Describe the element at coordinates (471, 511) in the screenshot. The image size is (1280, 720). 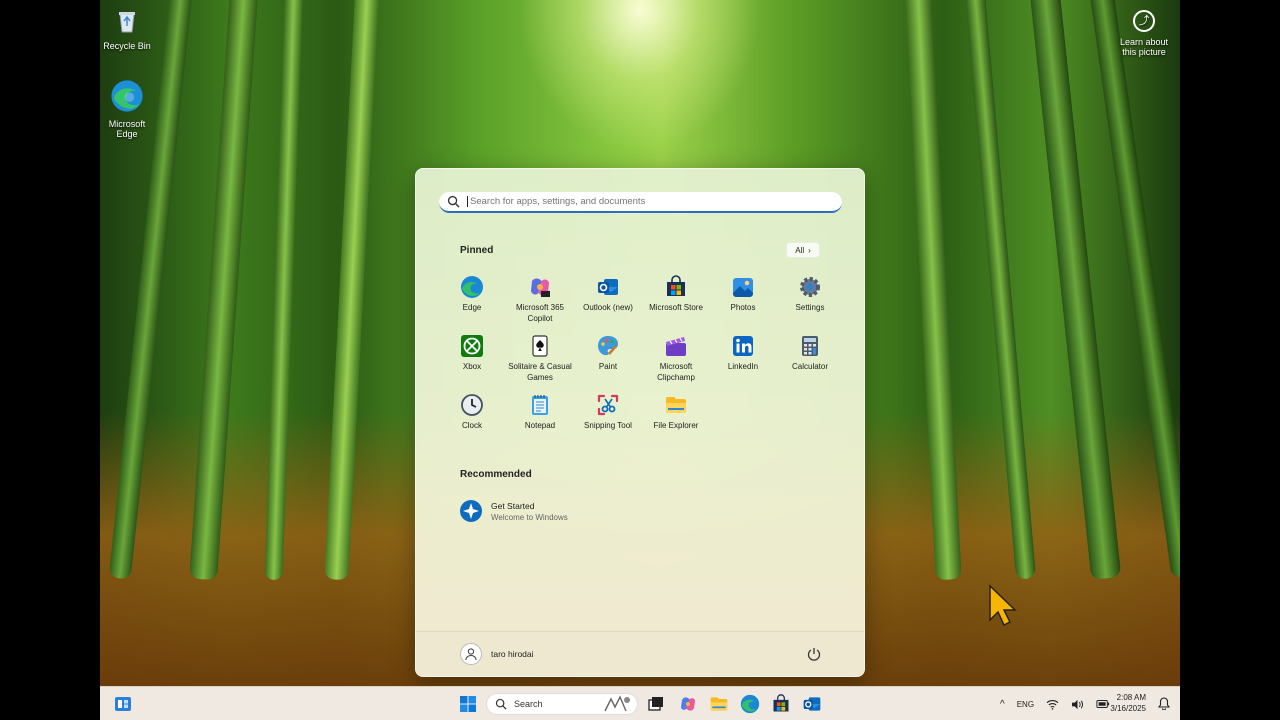
I see `get-started-icon` at that location.